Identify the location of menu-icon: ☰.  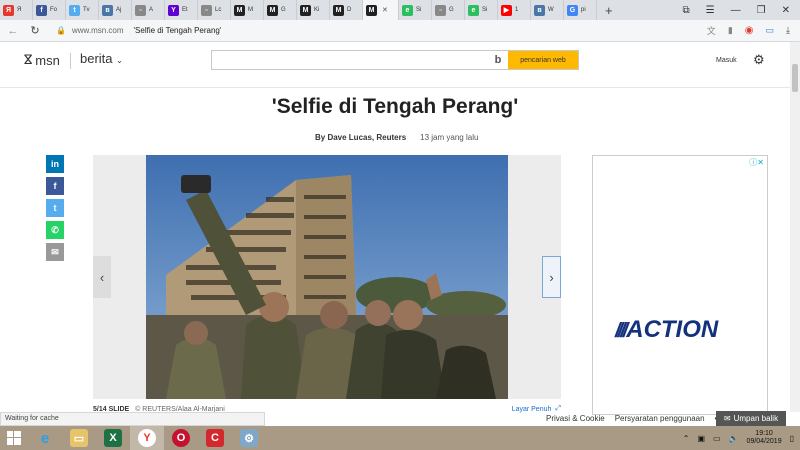
(710, 10).